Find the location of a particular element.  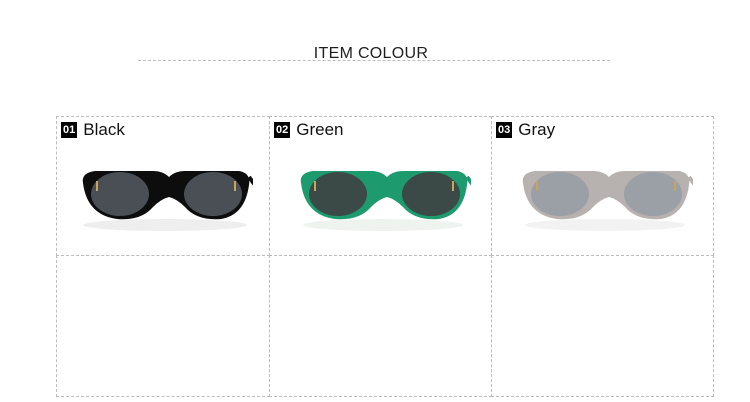

colour-number-badge: 03 is located at coordinates (504, 130).